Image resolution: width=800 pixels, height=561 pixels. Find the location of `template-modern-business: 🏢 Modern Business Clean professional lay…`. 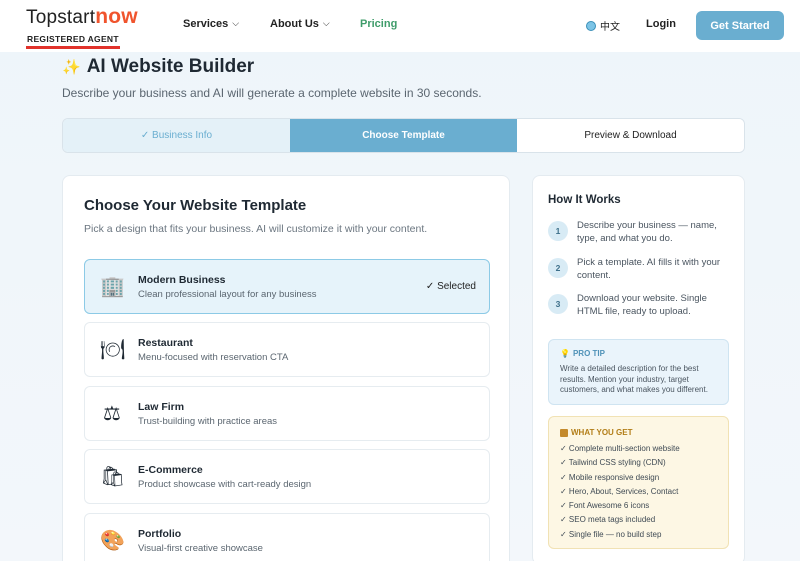

template-modern-business: 🏢 Modern Business Clean professional lay… is located at coordinates (287, 286).